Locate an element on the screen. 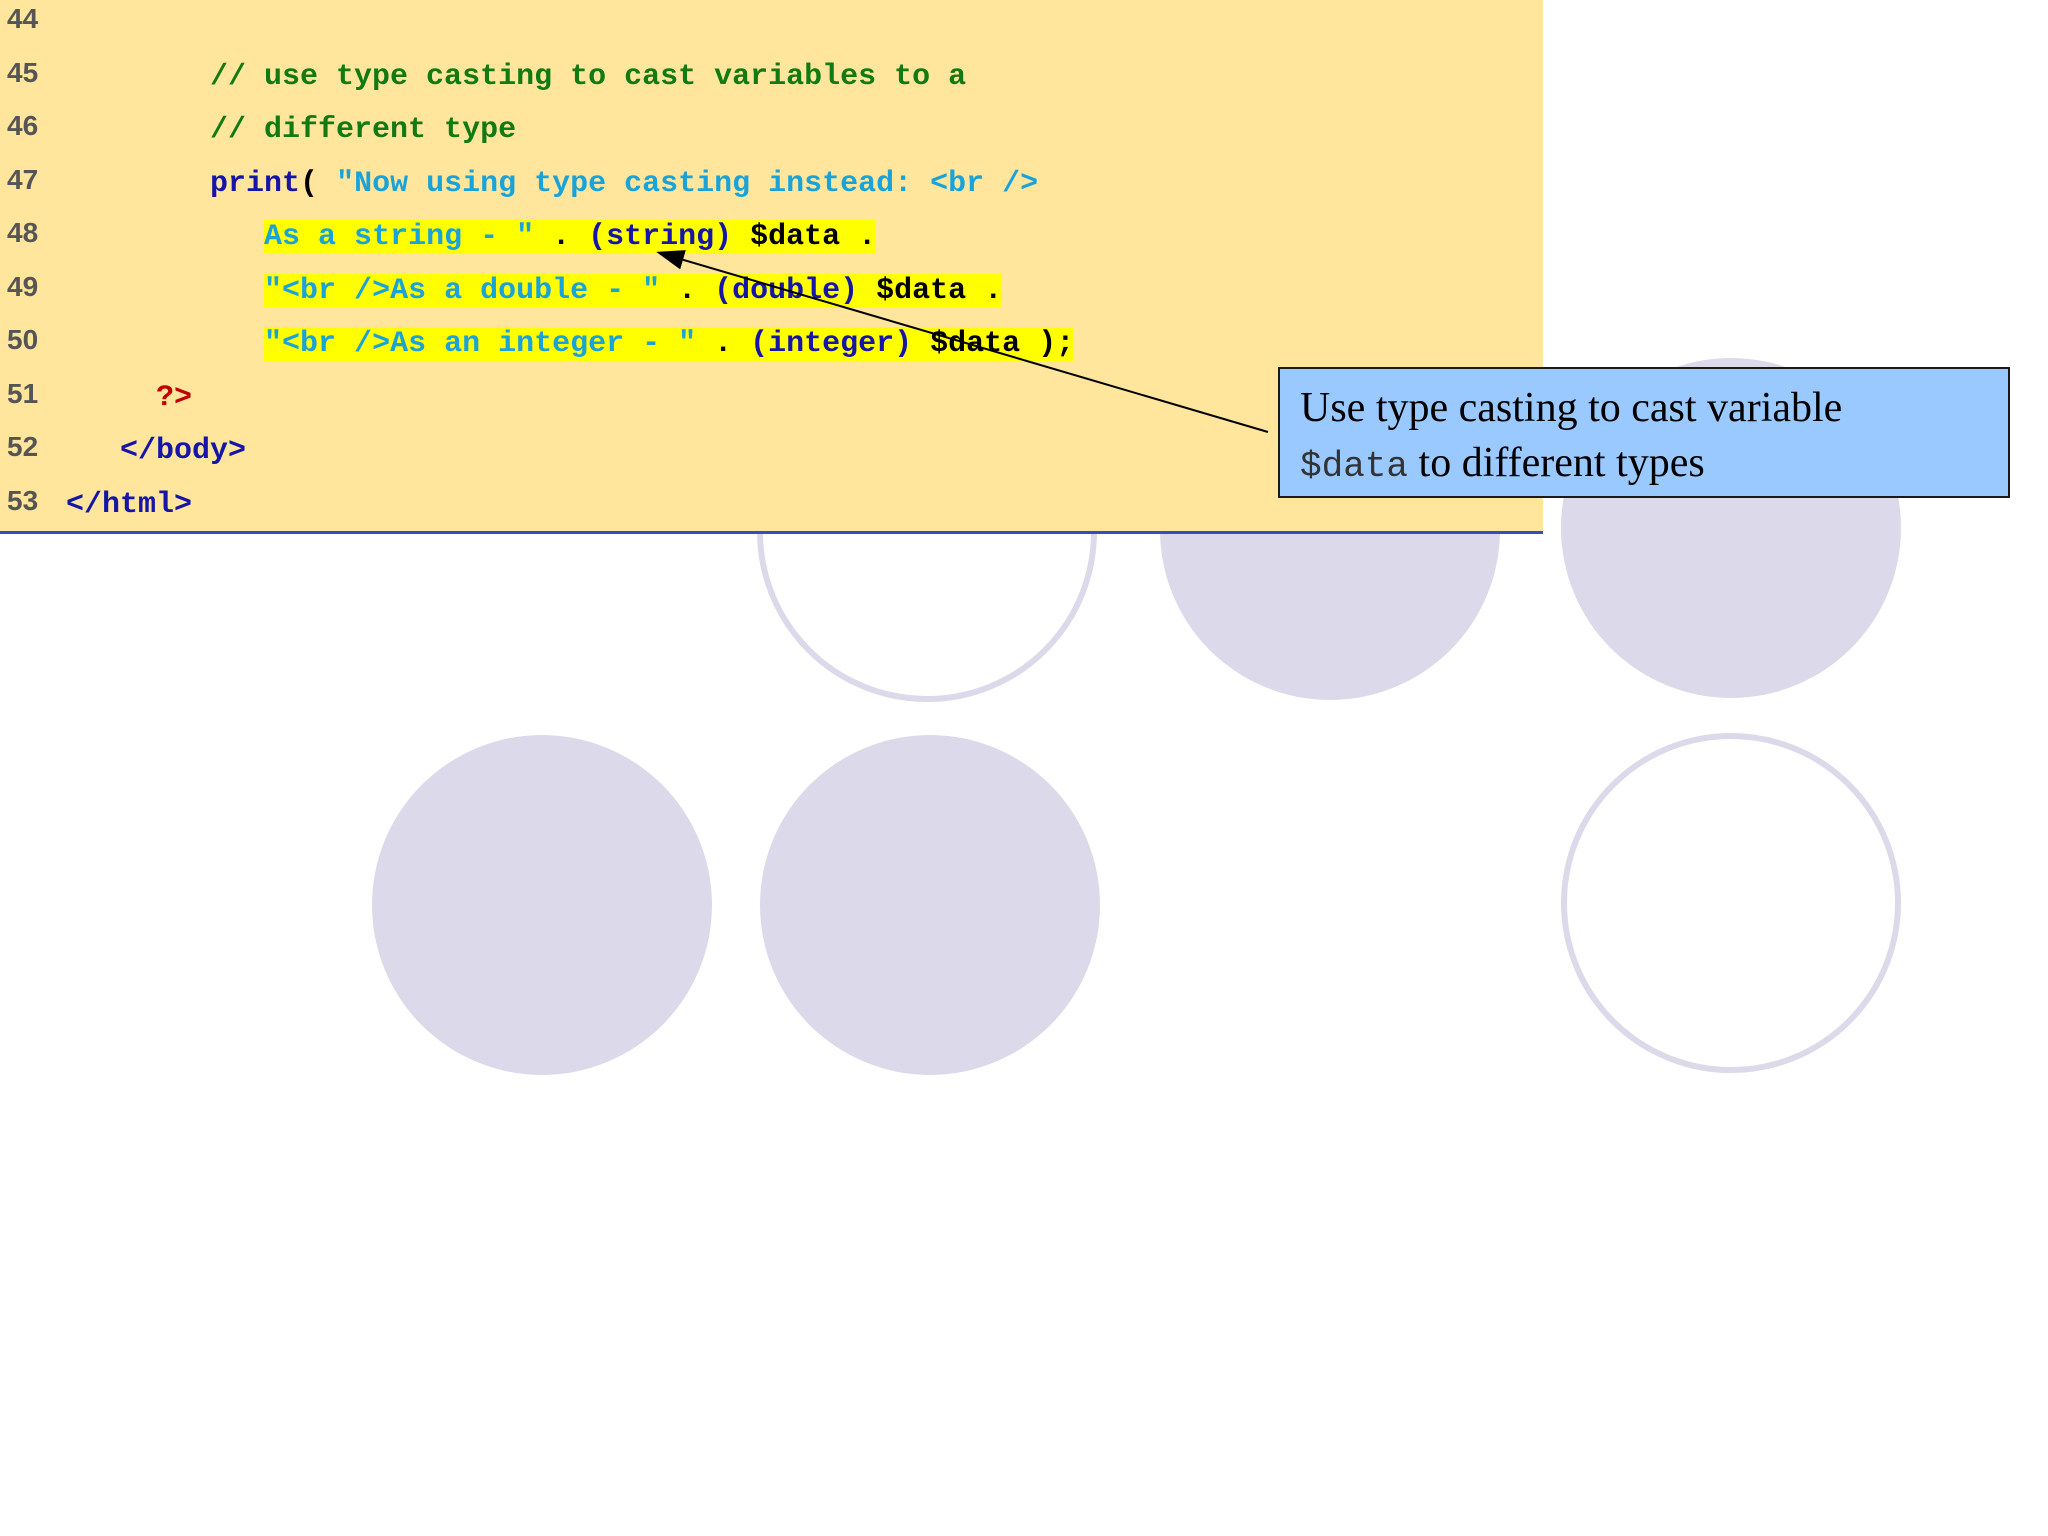 This screenshot has width=2048, height=1536. line-number: 51 is located at coordinates (23, 393).